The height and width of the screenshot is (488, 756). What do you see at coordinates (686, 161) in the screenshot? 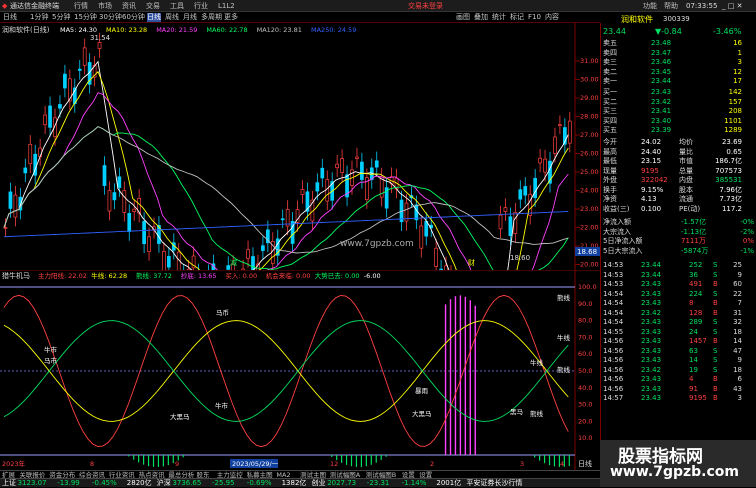
I see `stat-label: 市值` at bounding box center [686, 161].